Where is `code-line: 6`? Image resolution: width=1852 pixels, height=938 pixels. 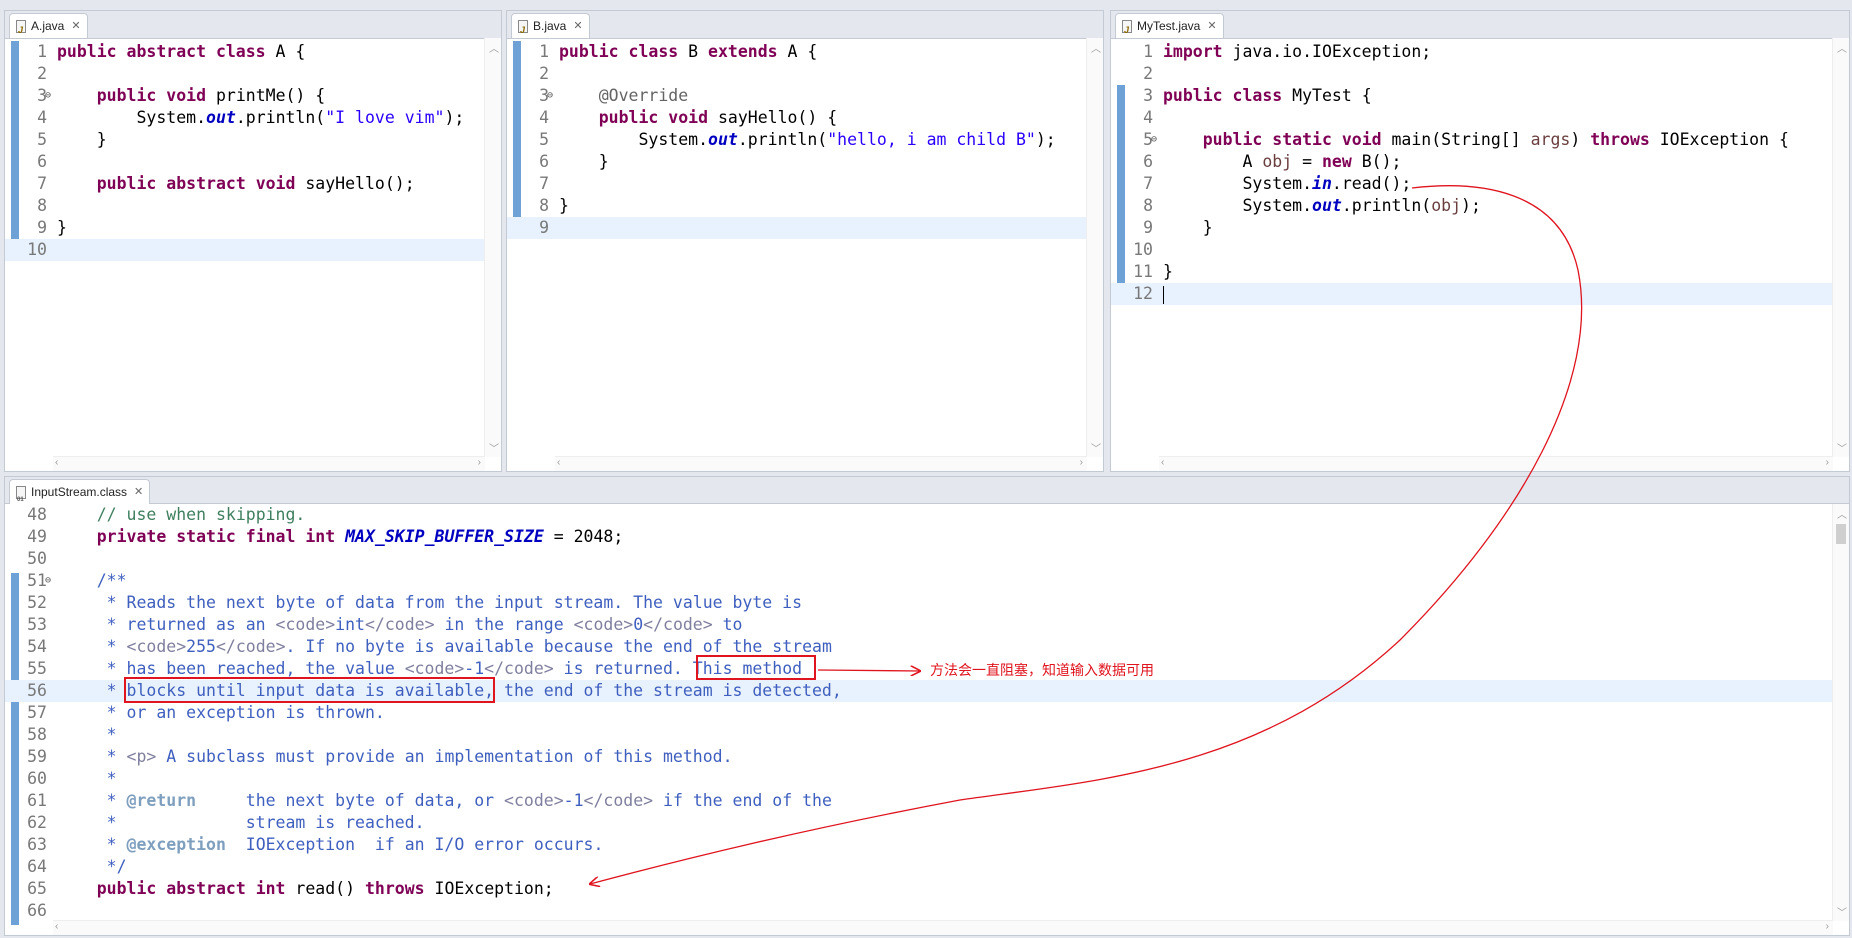 code-line: 6 is located at coordinates (245, 162).